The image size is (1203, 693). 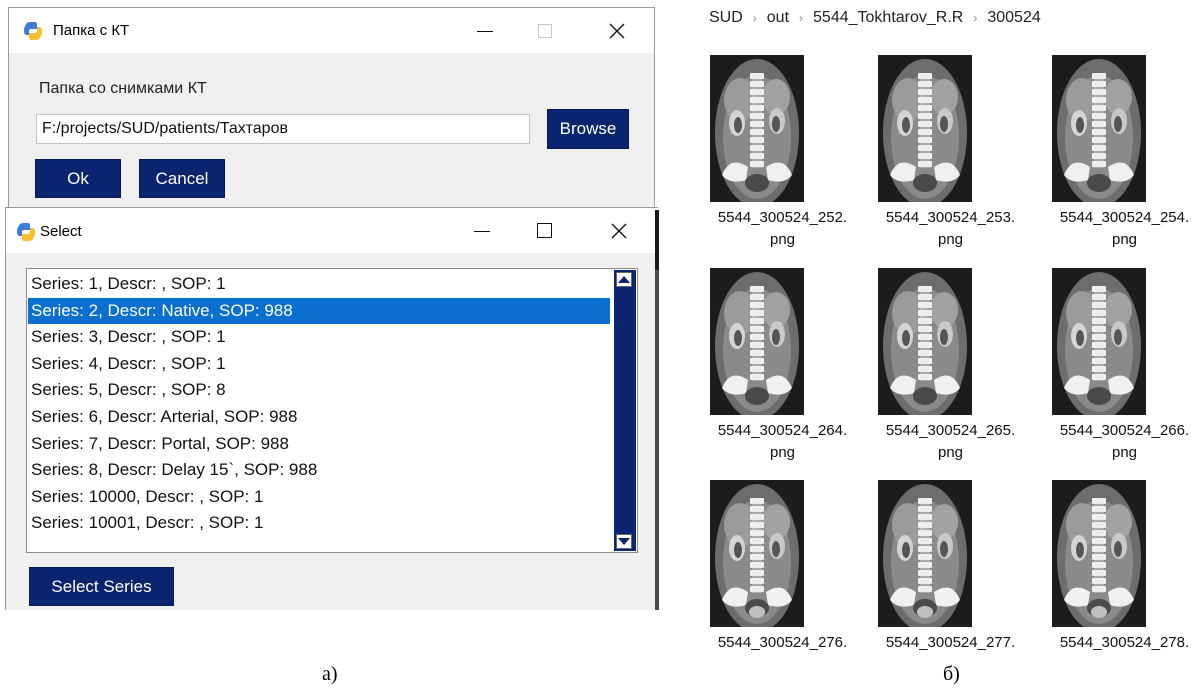 I want to click on file-name: 5544_300524_278., so click(x=1122, y=643).